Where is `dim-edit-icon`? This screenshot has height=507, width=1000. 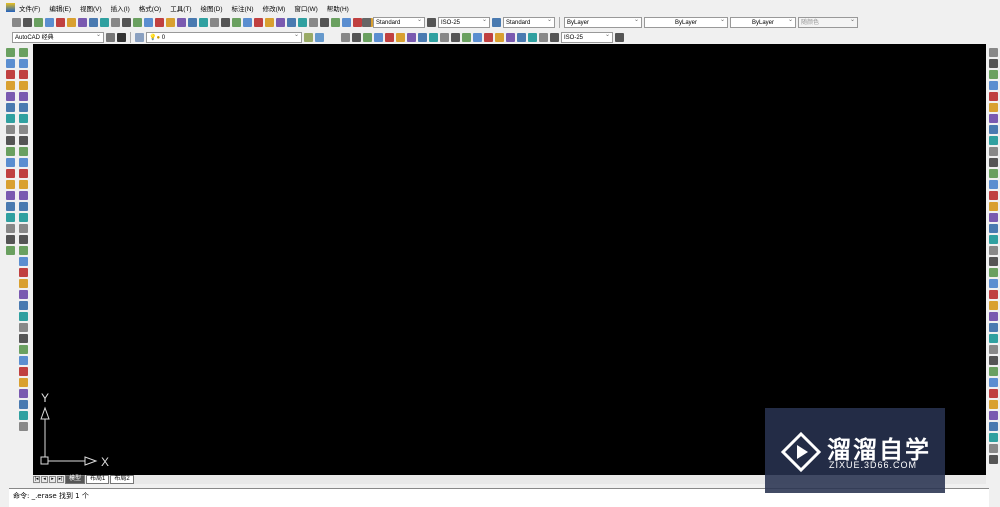 dim-edit-icon is located at coordinates (499, 37).